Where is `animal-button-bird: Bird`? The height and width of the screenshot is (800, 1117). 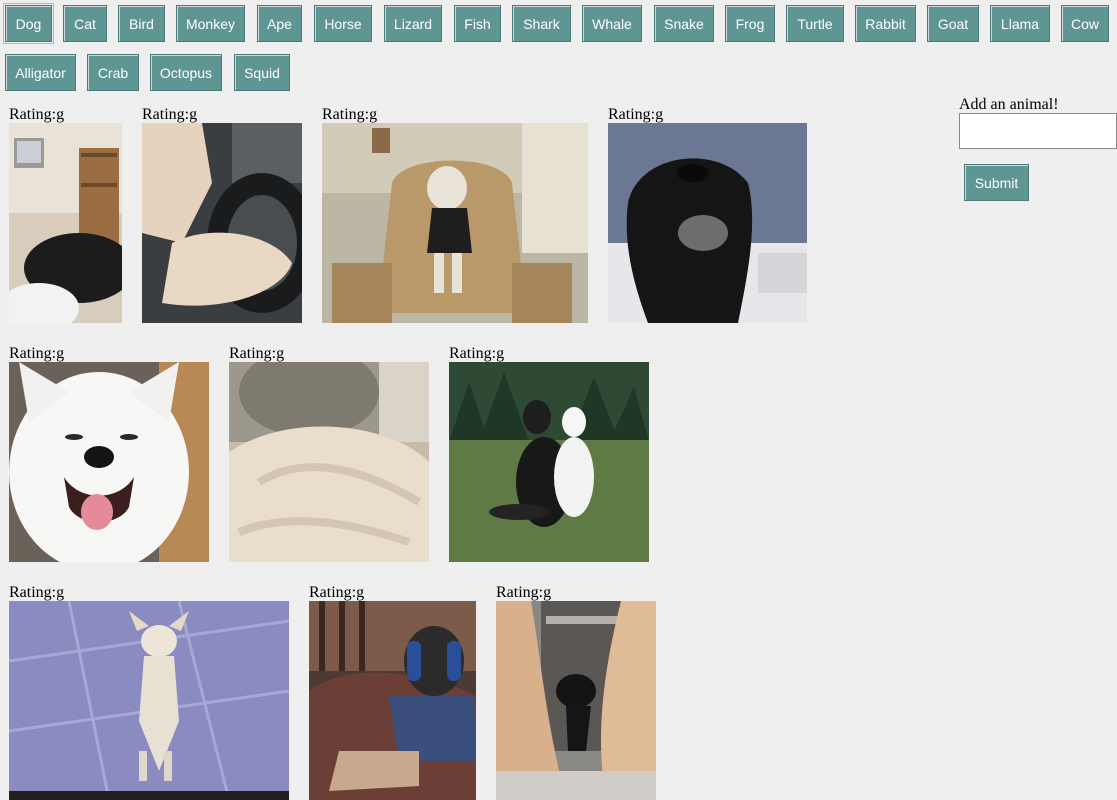
animal-button-bird: Bird is located at coordinates (141, 23).